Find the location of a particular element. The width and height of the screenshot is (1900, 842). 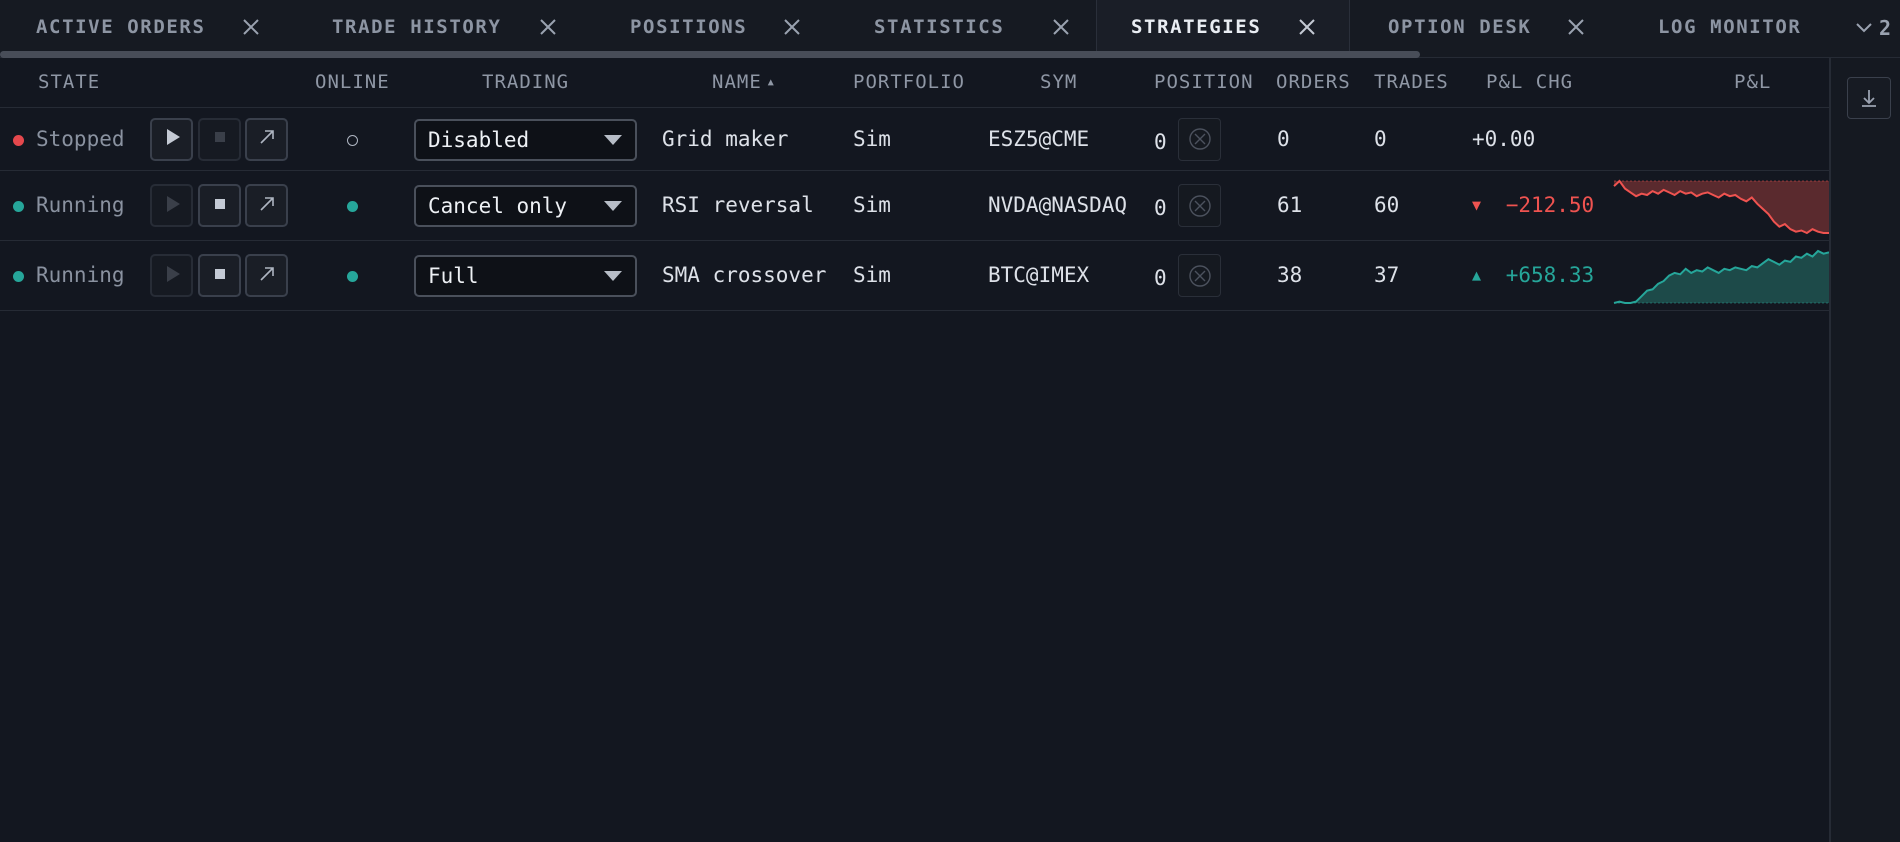

column-header-trades: TRADES is located at coordinates (1411, 82).